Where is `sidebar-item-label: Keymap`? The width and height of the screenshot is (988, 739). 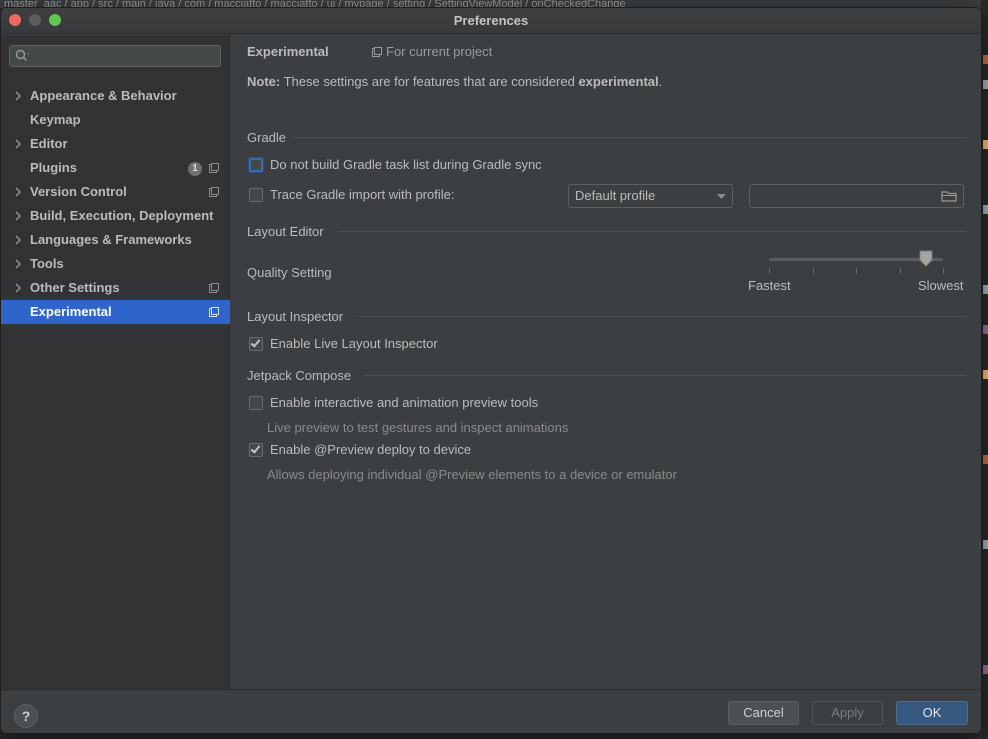 sidebar-item-label: Keymap is located at coordinates (55, 119).